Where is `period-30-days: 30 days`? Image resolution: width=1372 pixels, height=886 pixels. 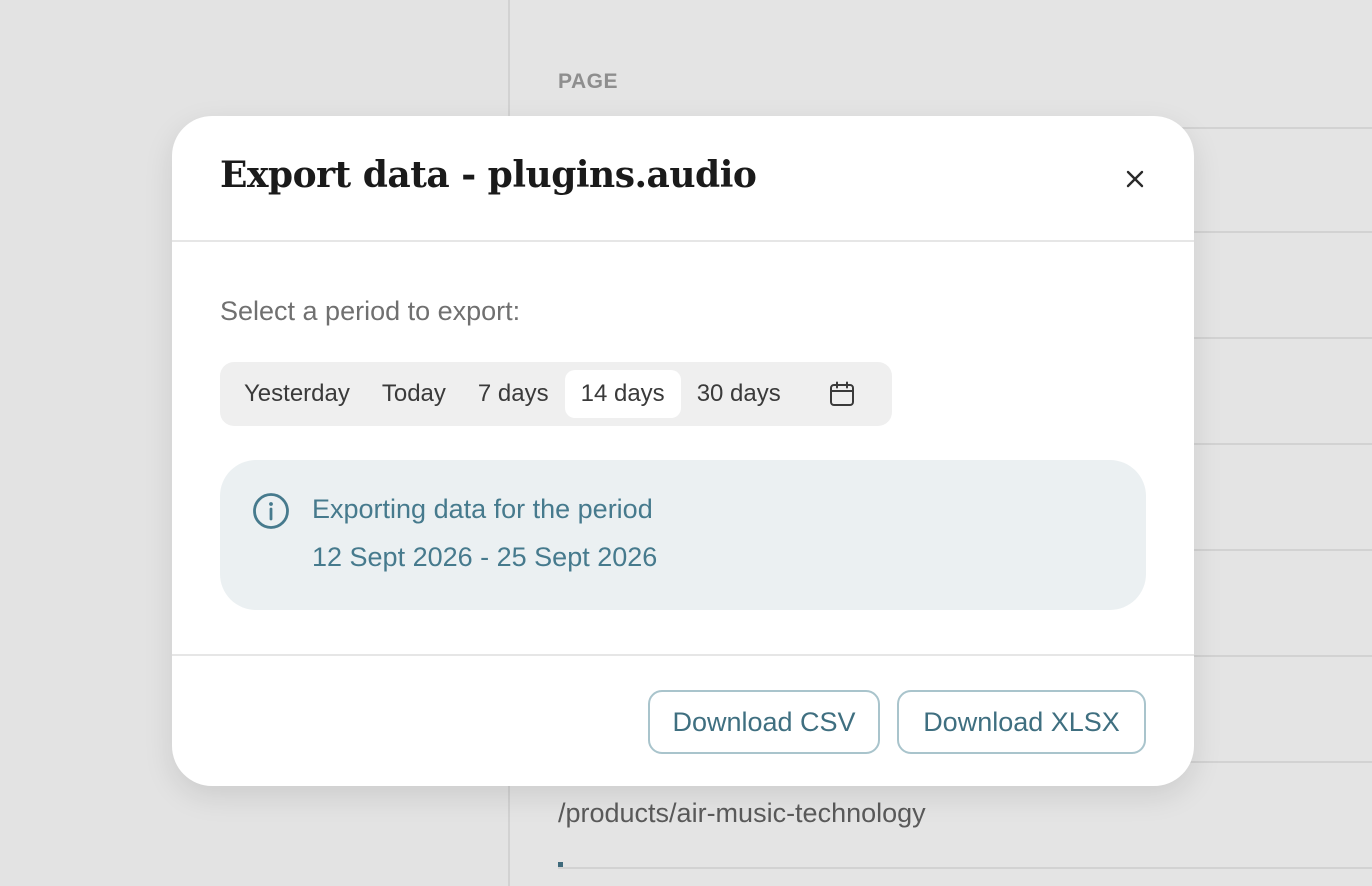
period-30-days: 30 days is located at coordinates (739, 394).